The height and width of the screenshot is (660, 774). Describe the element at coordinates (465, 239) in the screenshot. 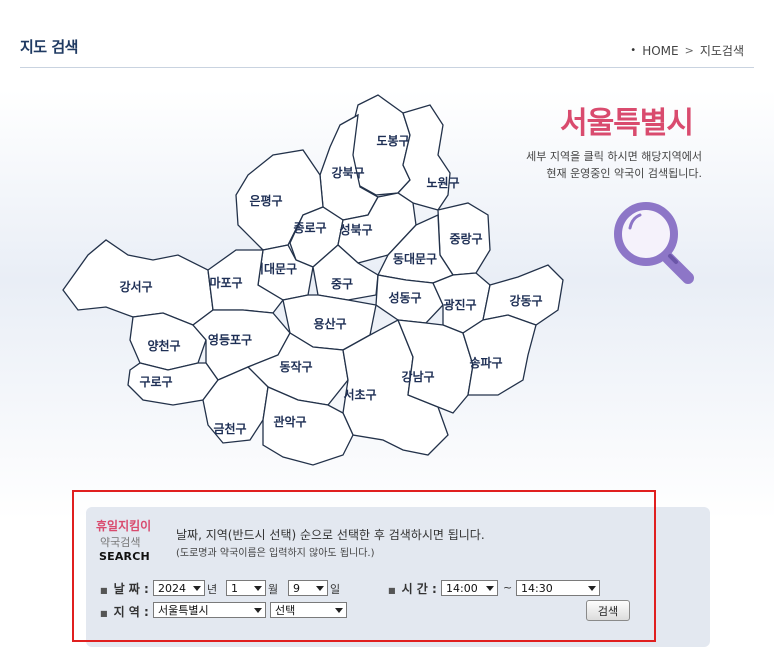

I see `svg-text: 중랑구` at that location.